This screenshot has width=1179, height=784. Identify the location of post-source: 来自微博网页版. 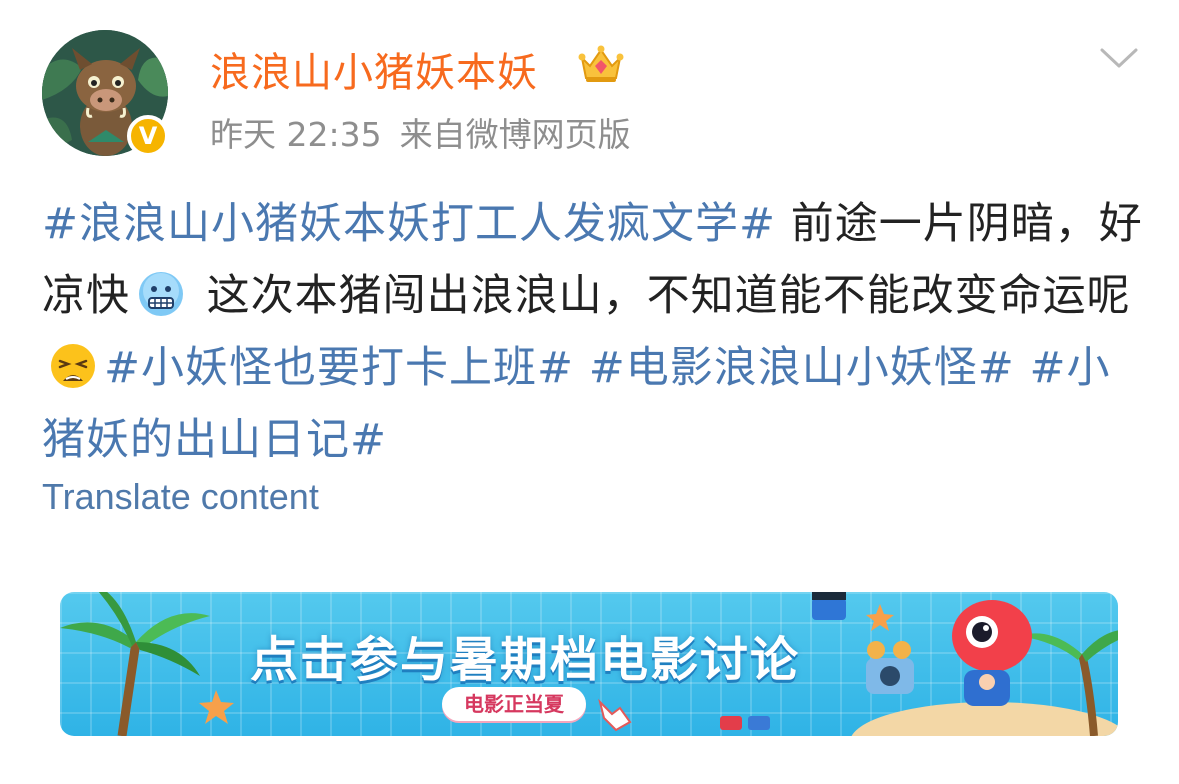
(515, 134).